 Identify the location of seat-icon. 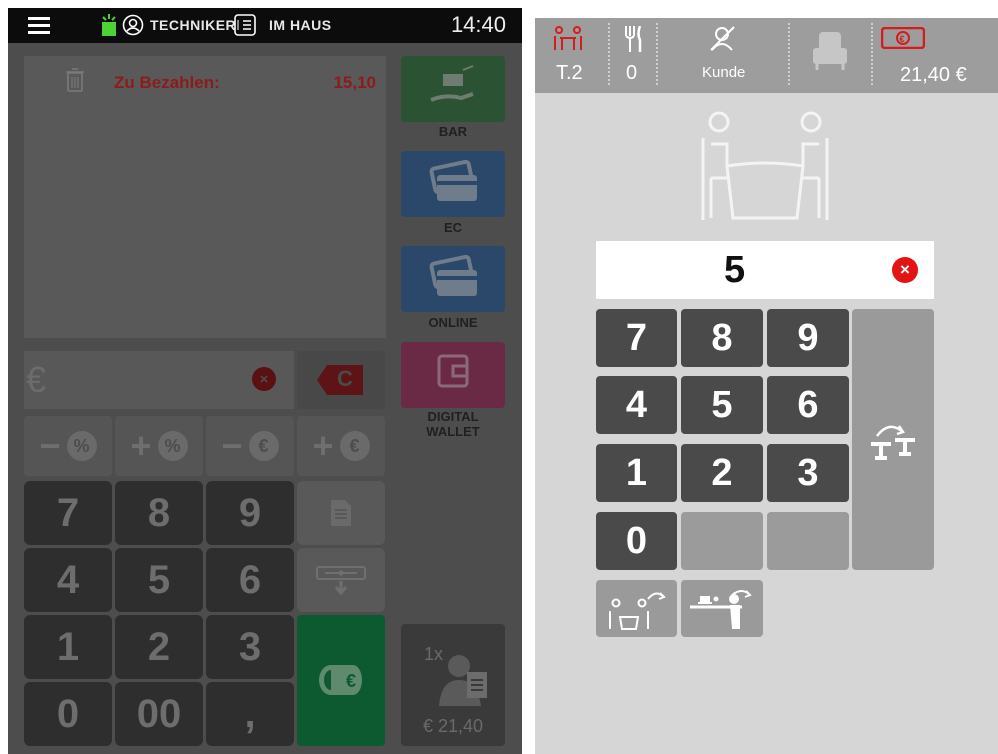
(830, 51).